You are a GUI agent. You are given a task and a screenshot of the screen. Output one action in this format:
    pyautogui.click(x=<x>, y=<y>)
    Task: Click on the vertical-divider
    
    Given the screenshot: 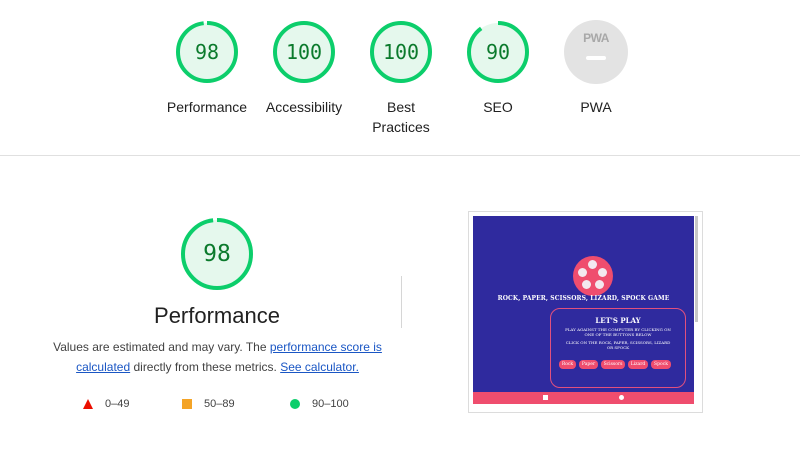 What is the action you would take?
    pyautogui.click(x=401, y=302)
    